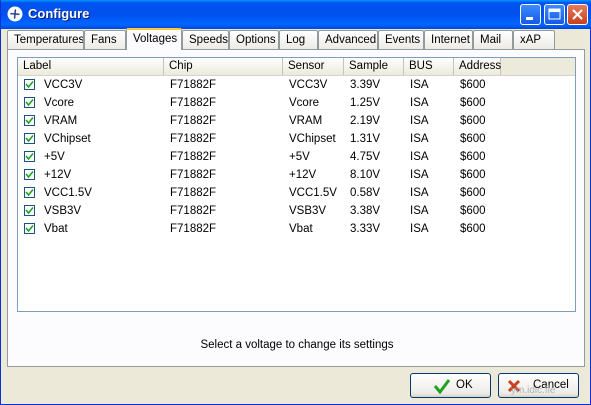 This screenshot has height=405, width=591. Describe the element at coordinates (365, 139) in the screenshot. I see `cell-sample: 1.31V` at that location.